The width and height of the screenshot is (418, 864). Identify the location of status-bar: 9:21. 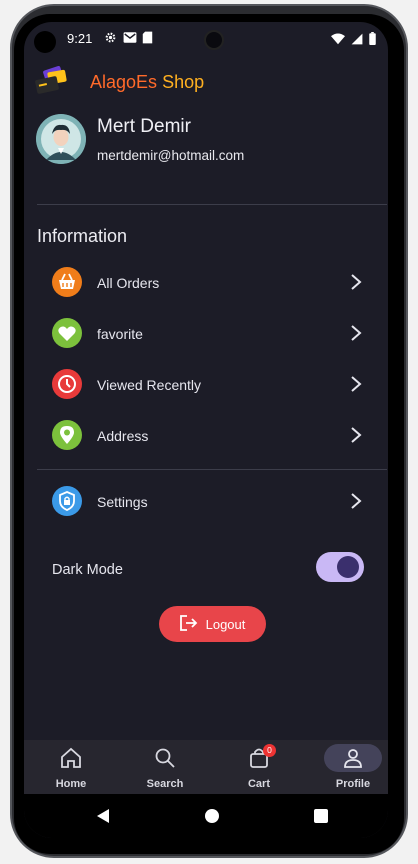
(206, 40).